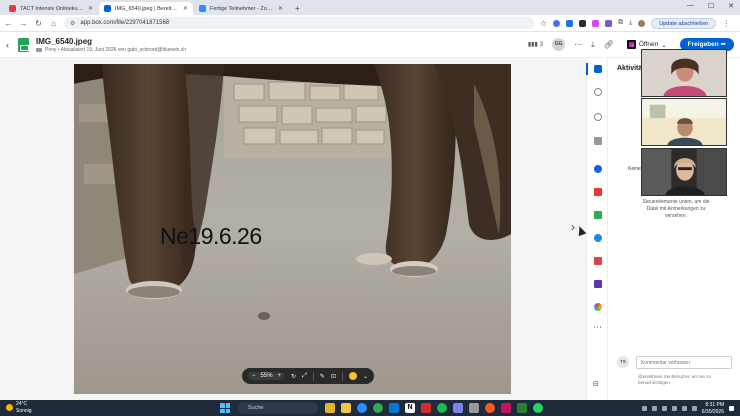 The image size is (740, 416). I want to click on volume-icon, so click(684, 408).